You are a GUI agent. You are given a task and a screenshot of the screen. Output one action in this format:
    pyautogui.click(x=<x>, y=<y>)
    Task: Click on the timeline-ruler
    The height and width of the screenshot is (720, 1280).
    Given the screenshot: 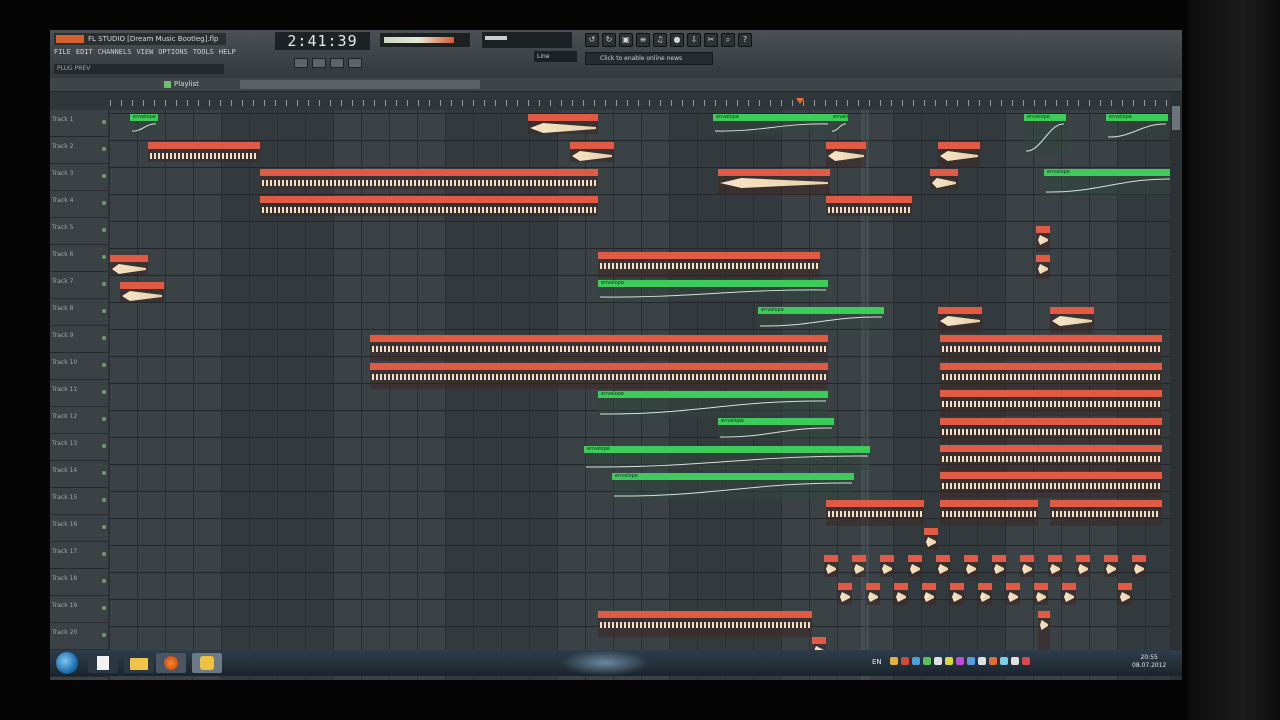 What is the action you would take?
    pyautogui.click(x=616, y=101)
    